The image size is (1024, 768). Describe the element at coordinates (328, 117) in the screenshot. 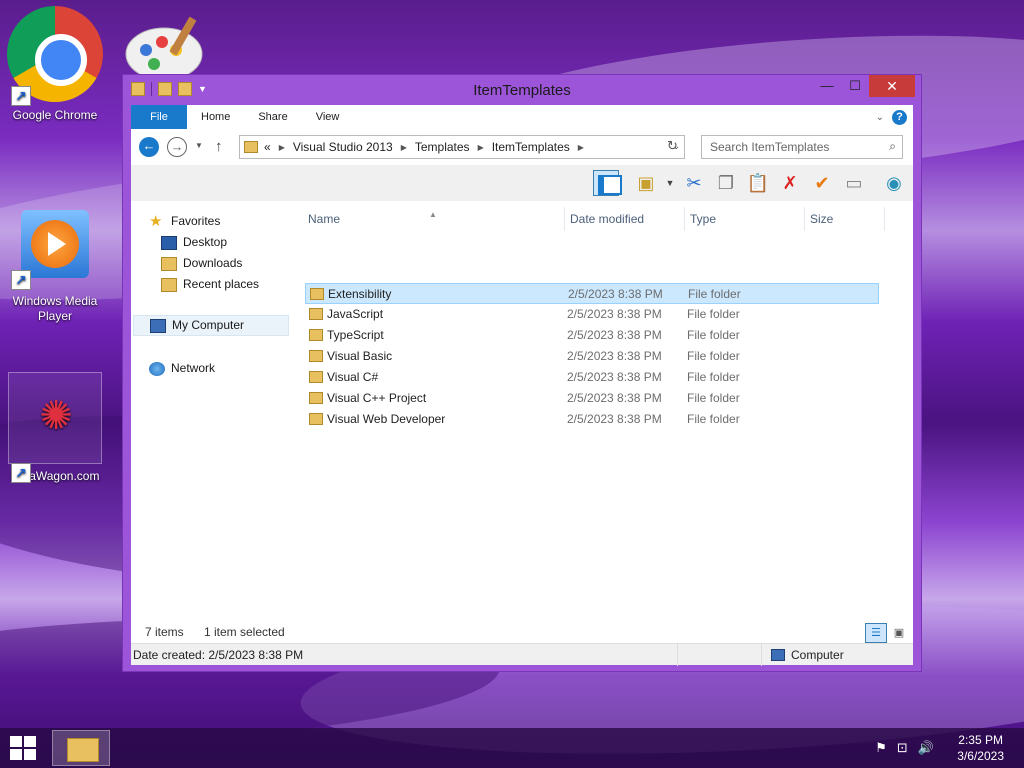

I see `tab-view: View` at that location.